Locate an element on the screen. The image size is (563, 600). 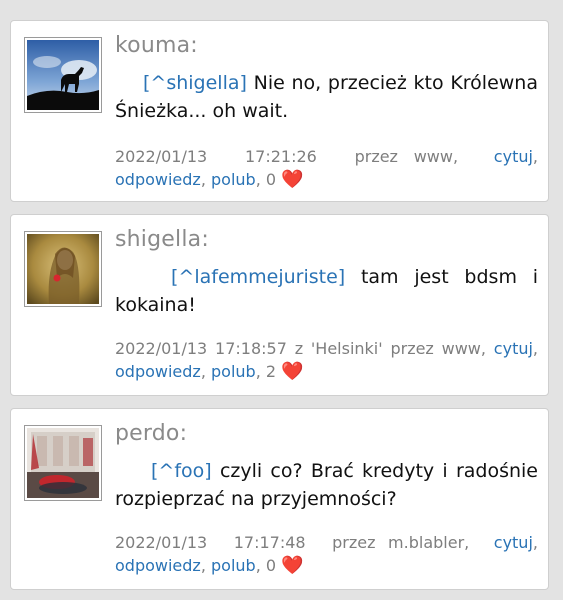
author-name: shigella: is located at coordinates (162, 239).